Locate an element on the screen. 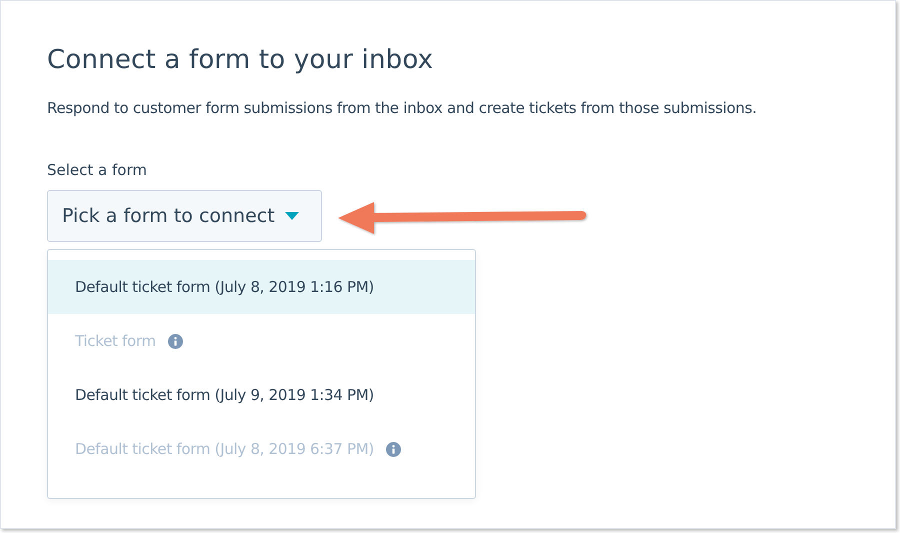 The height and width of the screenshot is (533, 900). form-dropdown: Pick a form to connect is located at coordinates (184, 216).